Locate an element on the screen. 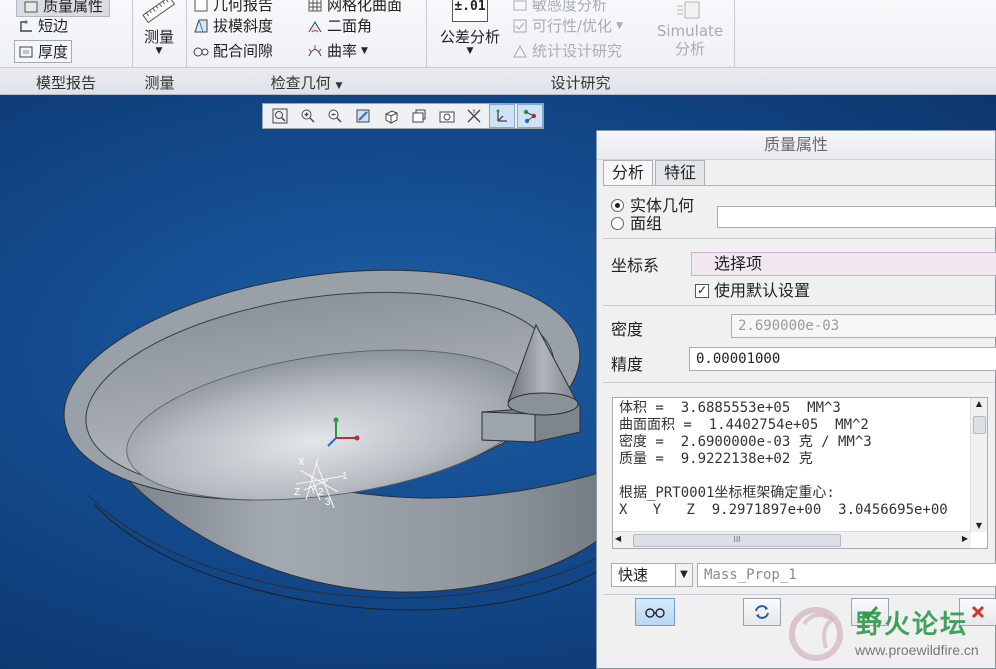  feasibility-icon is located at coordinates (520, 26).